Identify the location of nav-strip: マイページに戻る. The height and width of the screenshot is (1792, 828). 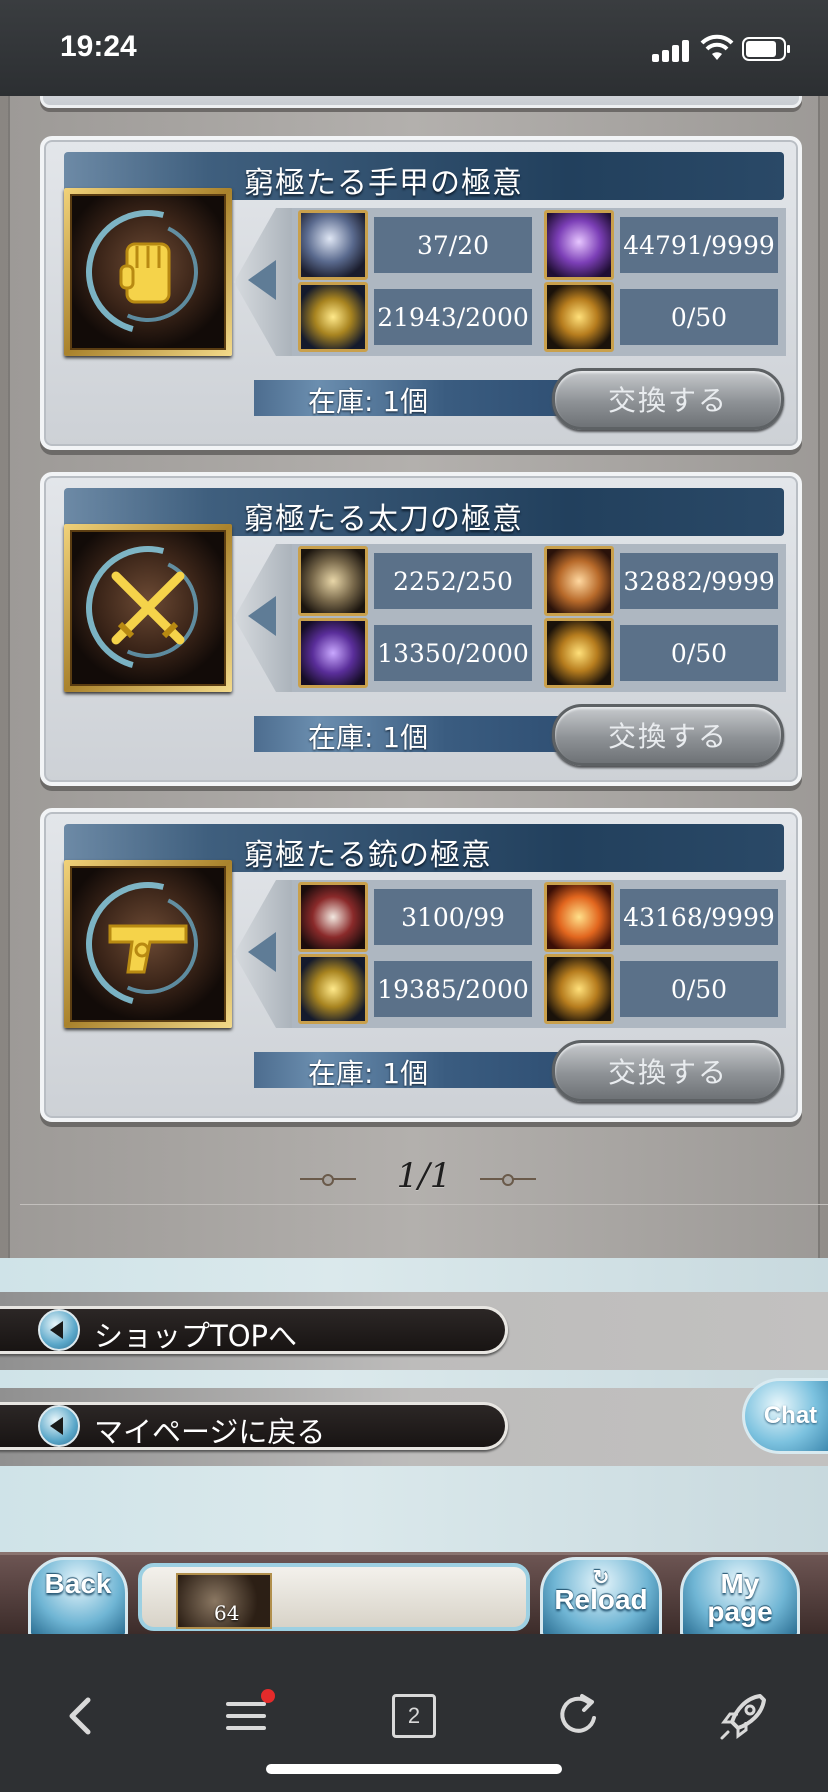
(414, 1427).